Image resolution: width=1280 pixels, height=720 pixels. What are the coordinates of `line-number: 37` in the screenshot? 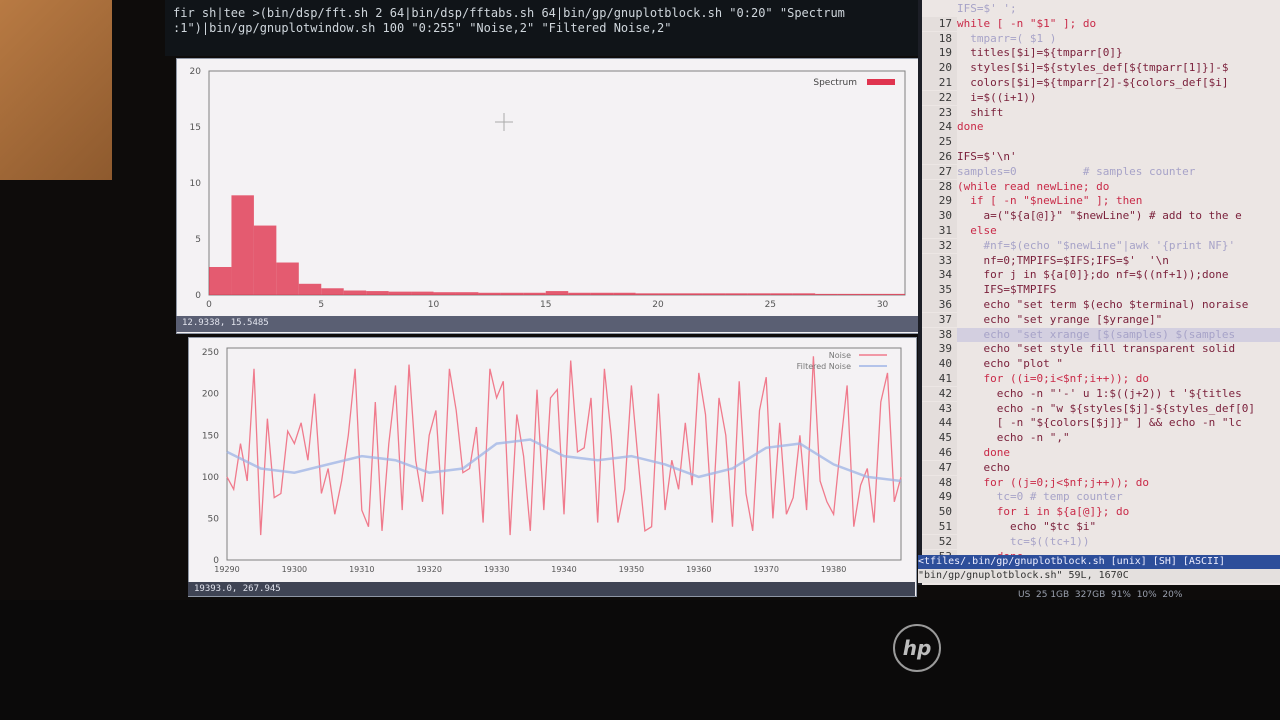 It's located at (939, 320).